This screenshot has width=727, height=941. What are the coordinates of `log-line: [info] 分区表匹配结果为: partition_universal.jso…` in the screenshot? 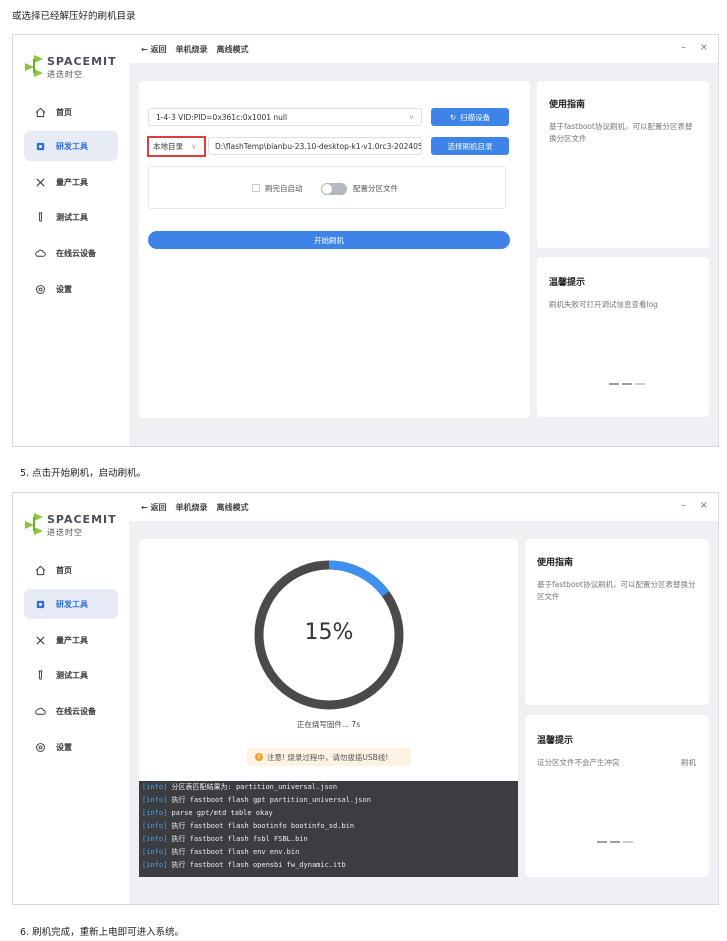 It's located at (240, 787).